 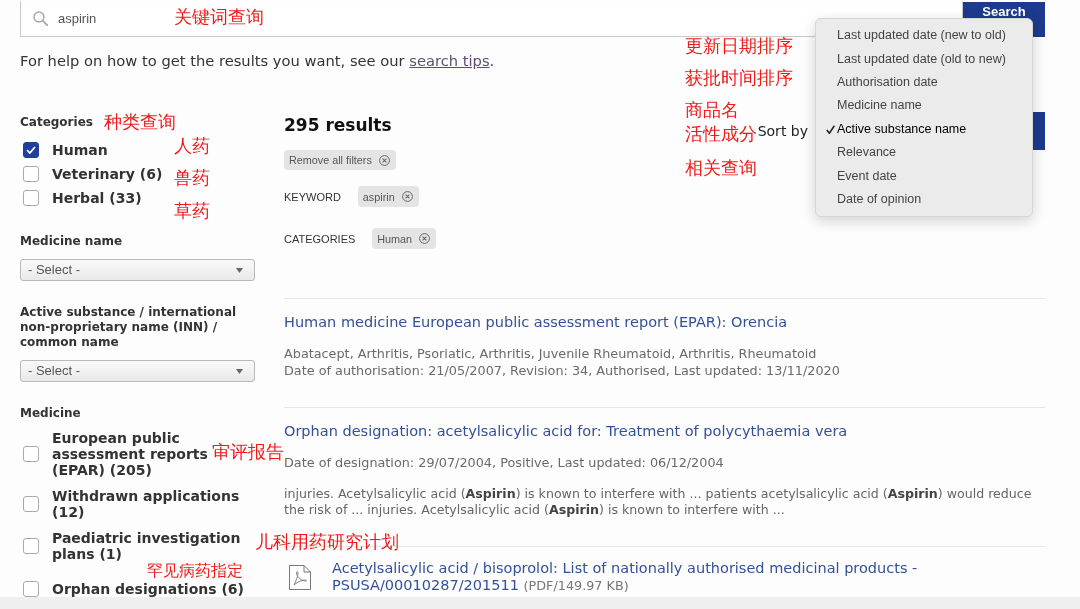 I want to click on help-text: For help on how to get the results you want, see our search tips., so click(x=257, y=61).